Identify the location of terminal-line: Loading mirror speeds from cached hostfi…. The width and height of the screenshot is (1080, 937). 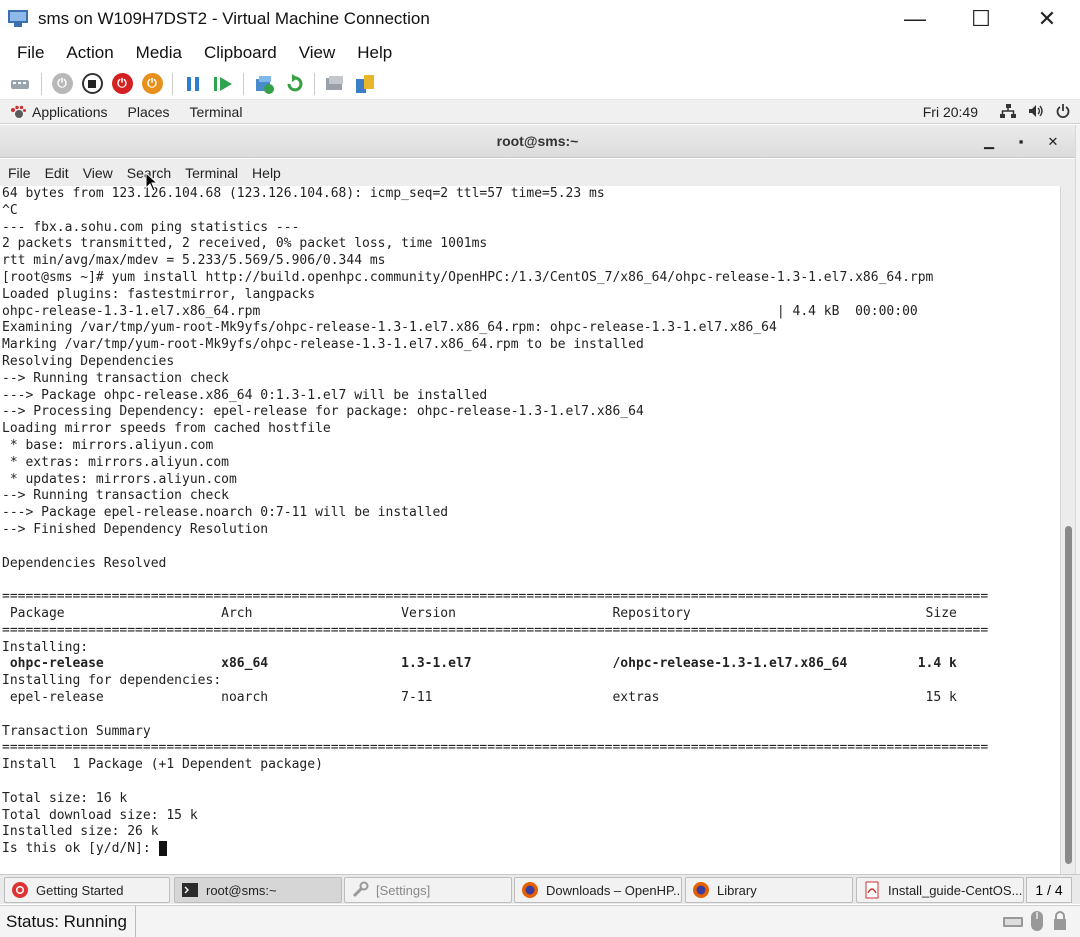
(166, 429).